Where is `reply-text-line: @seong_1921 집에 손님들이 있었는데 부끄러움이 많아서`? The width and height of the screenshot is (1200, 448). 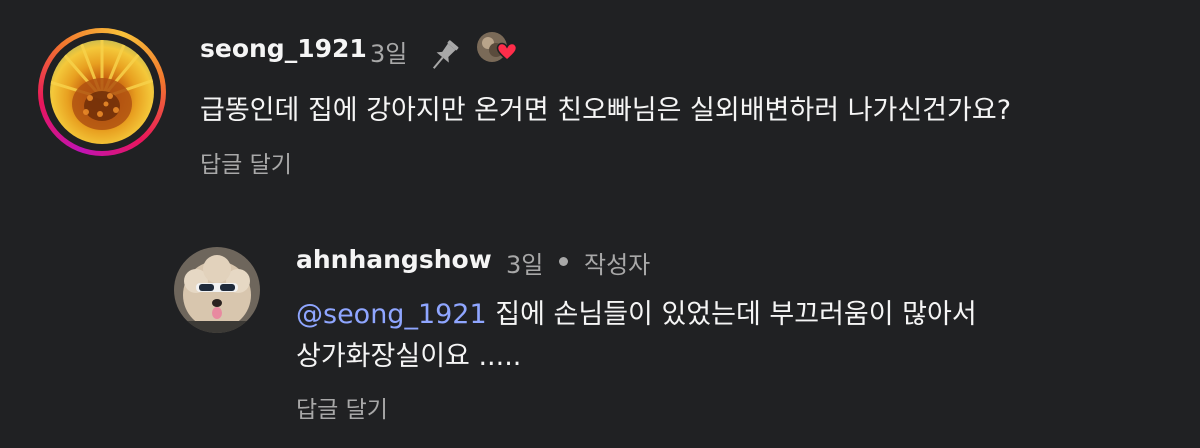
reply-text-line: @seong_1921 집에 손님들이 있었는데 부끄러움이 많아서 is located at coordinates (636, 315).